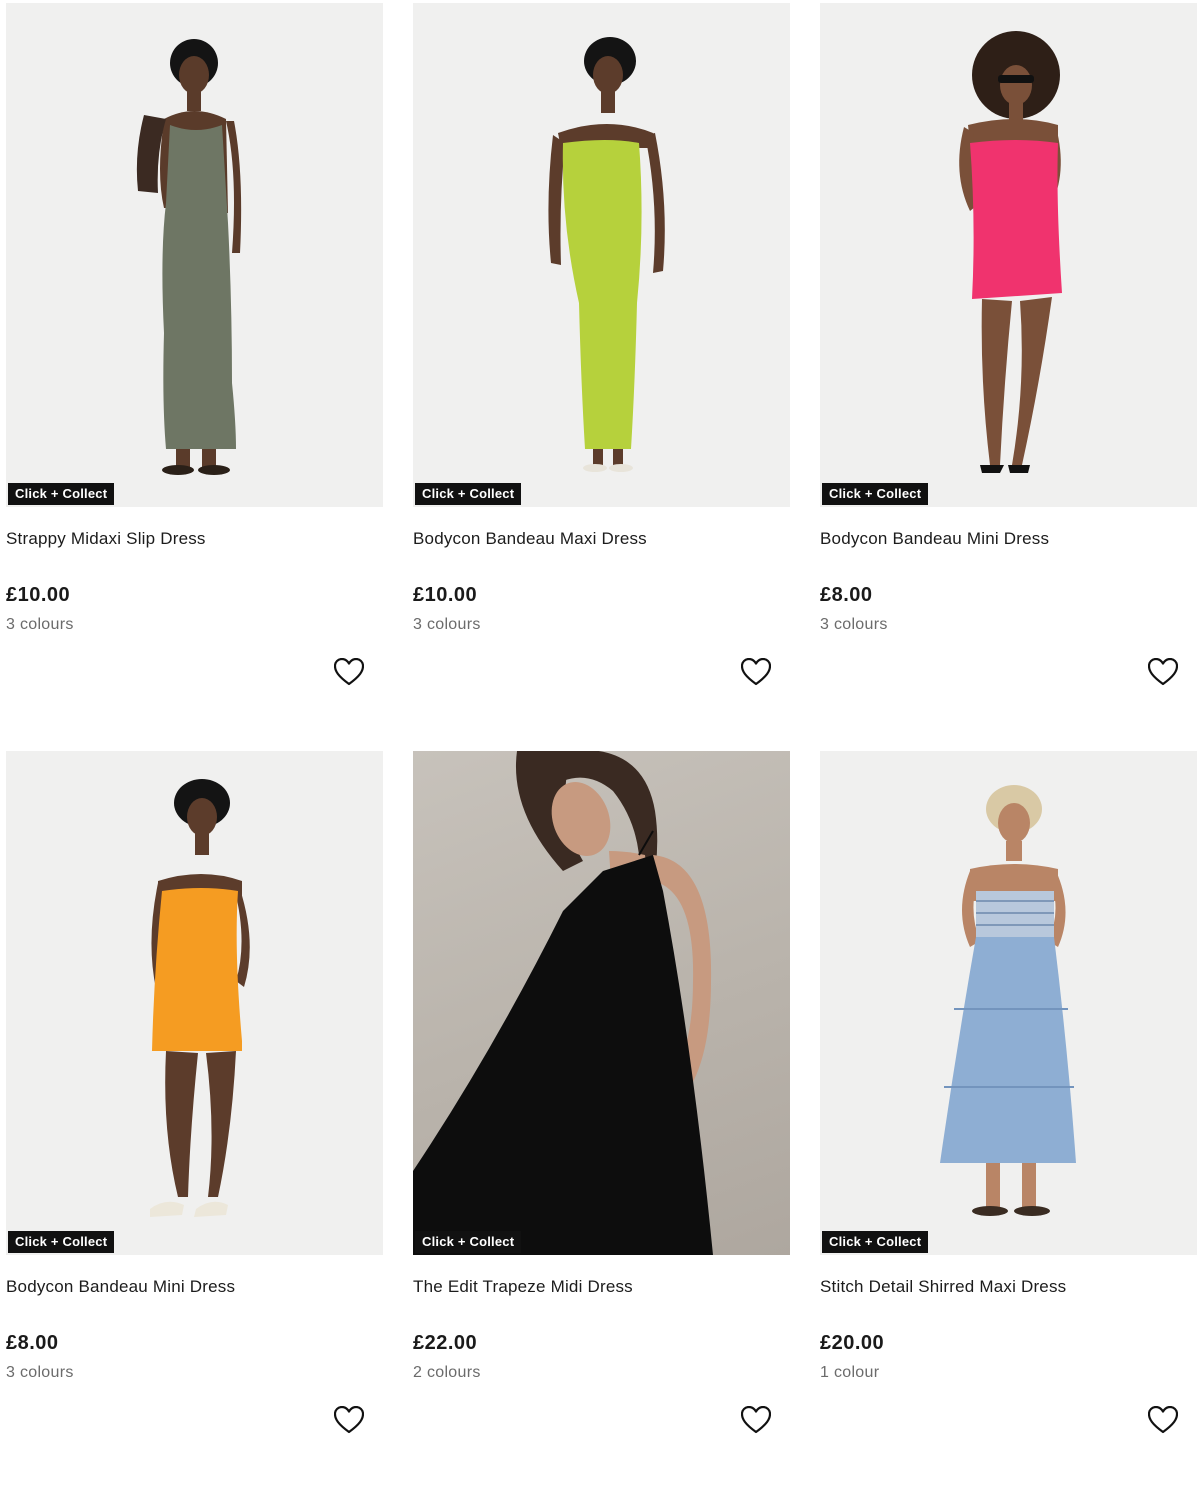  What do you see at coordinates (530, 539) in the screenshot?
I see `product-name: Bodycon Bandeau Maxi Dress` at bounding box center [530, 539].